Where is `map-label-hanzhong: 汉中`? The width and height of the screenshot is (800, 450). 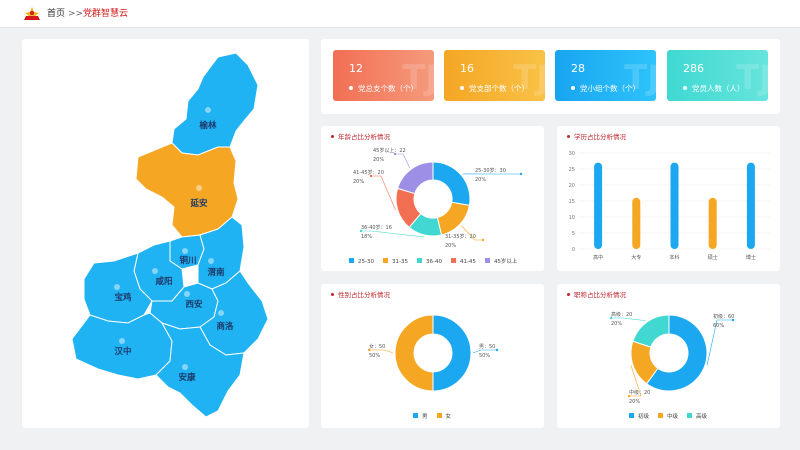 map-label-hanzhong: 汉中 is located at coordinates (122, 351).